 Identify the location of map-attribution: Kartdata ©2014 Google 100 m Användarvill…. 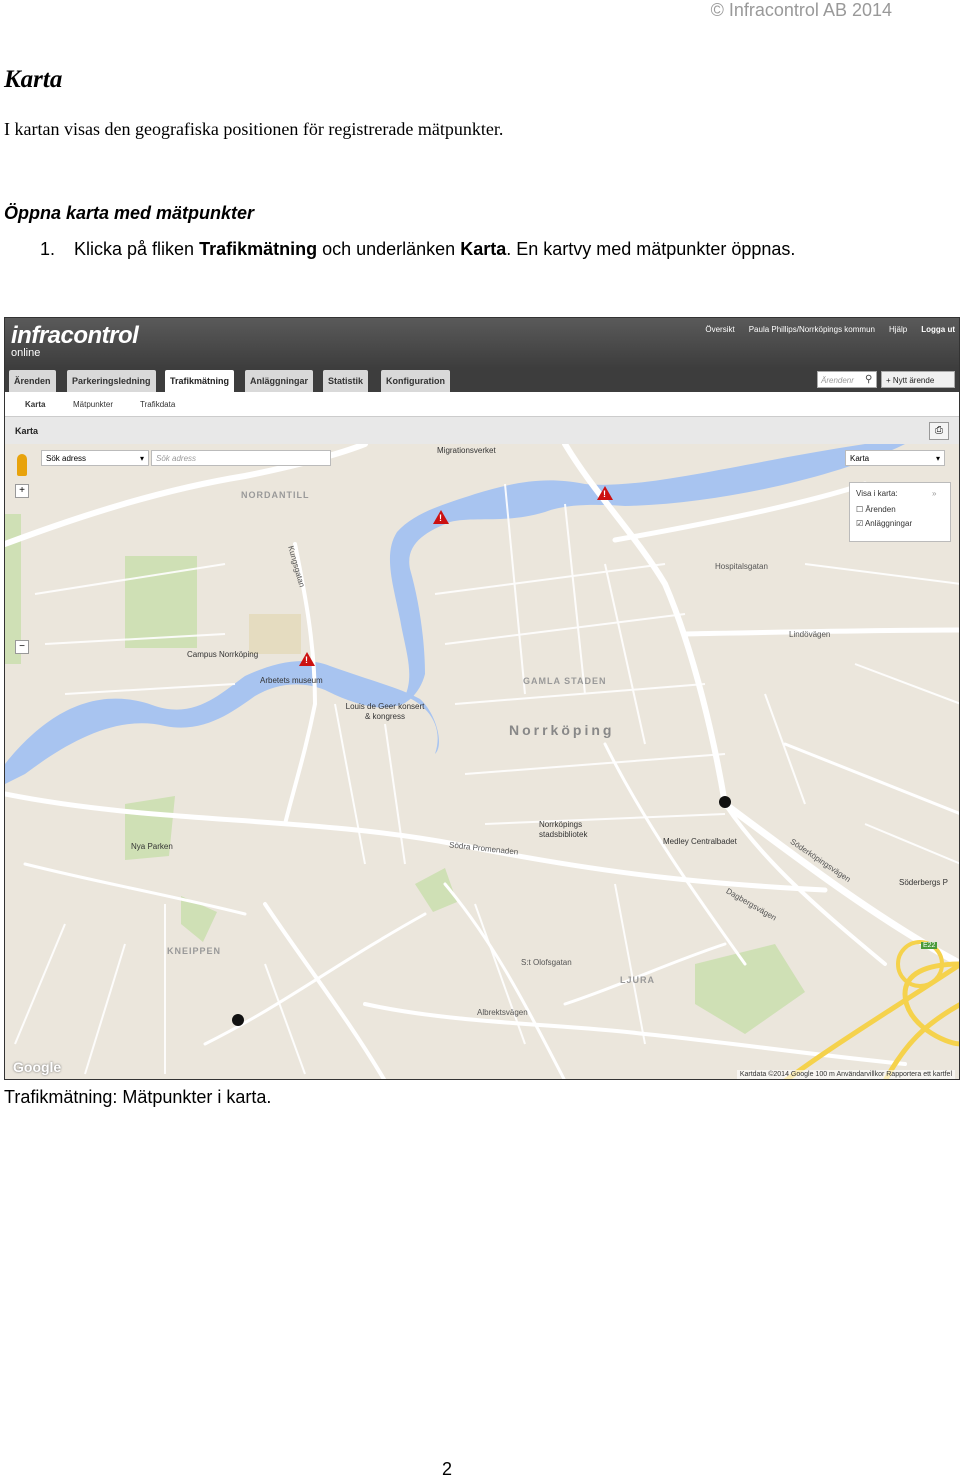
(845, 1074).